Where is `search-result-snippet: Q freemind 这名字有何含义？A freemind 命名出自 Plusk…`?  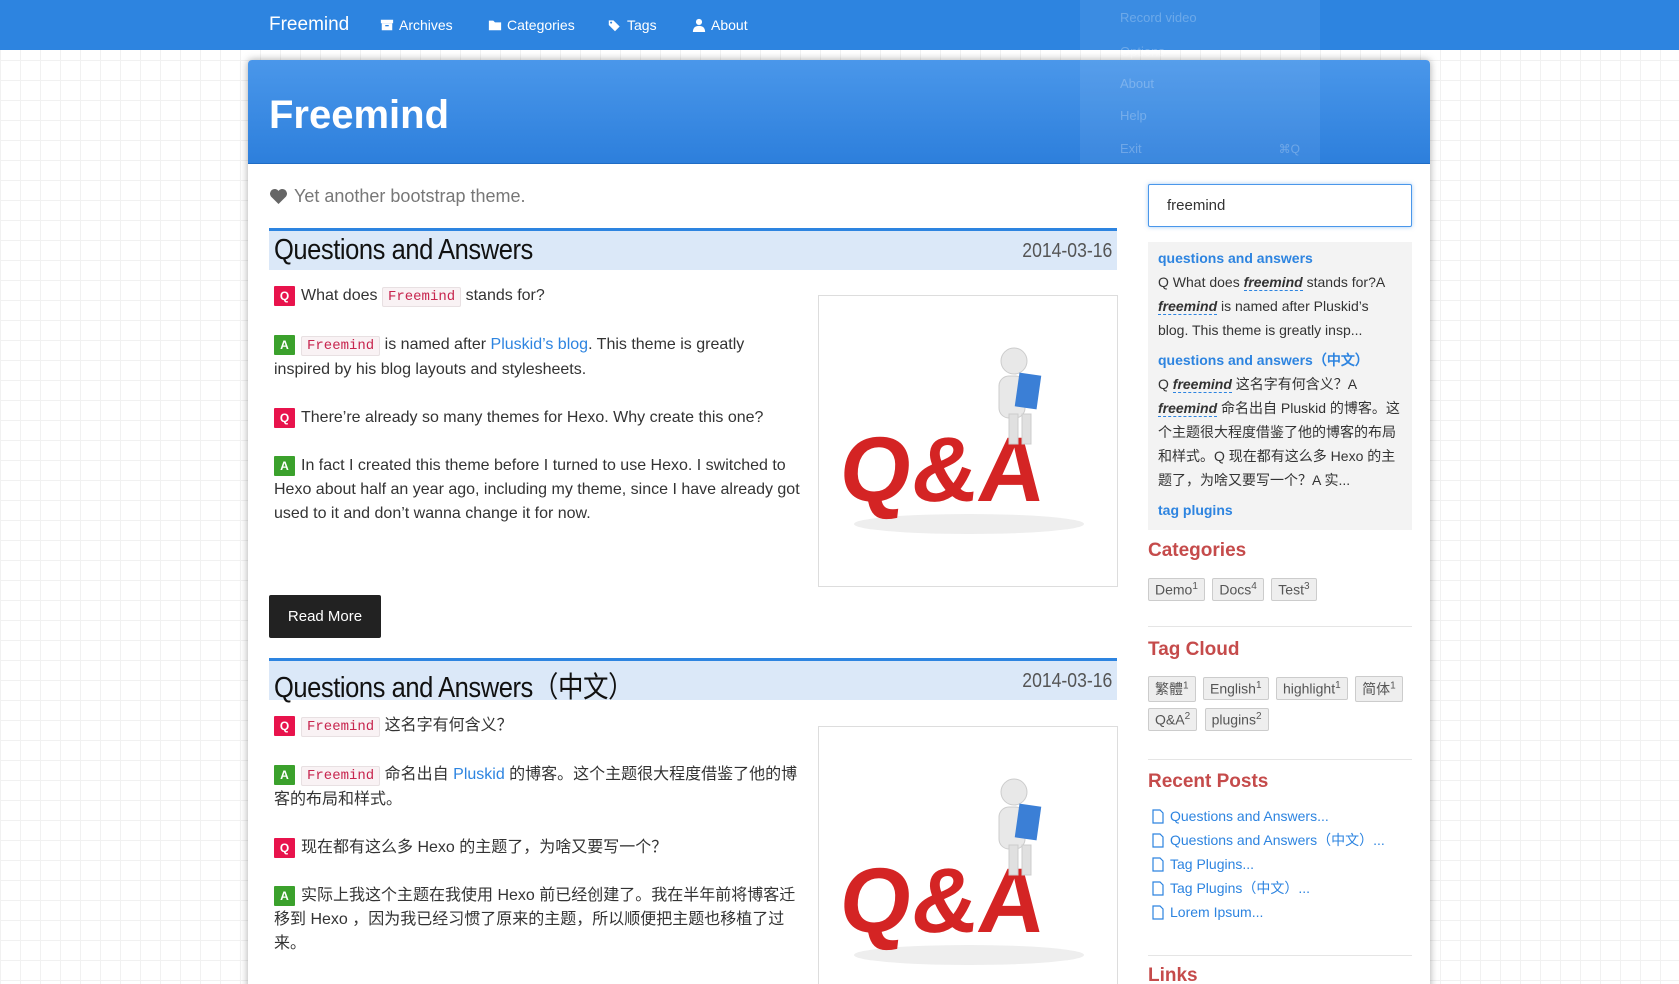
search-result-snippet: Q freemind 这名字有何含义？A freemind 命名出自 Plusk… is located at coordinates (1279, 432).